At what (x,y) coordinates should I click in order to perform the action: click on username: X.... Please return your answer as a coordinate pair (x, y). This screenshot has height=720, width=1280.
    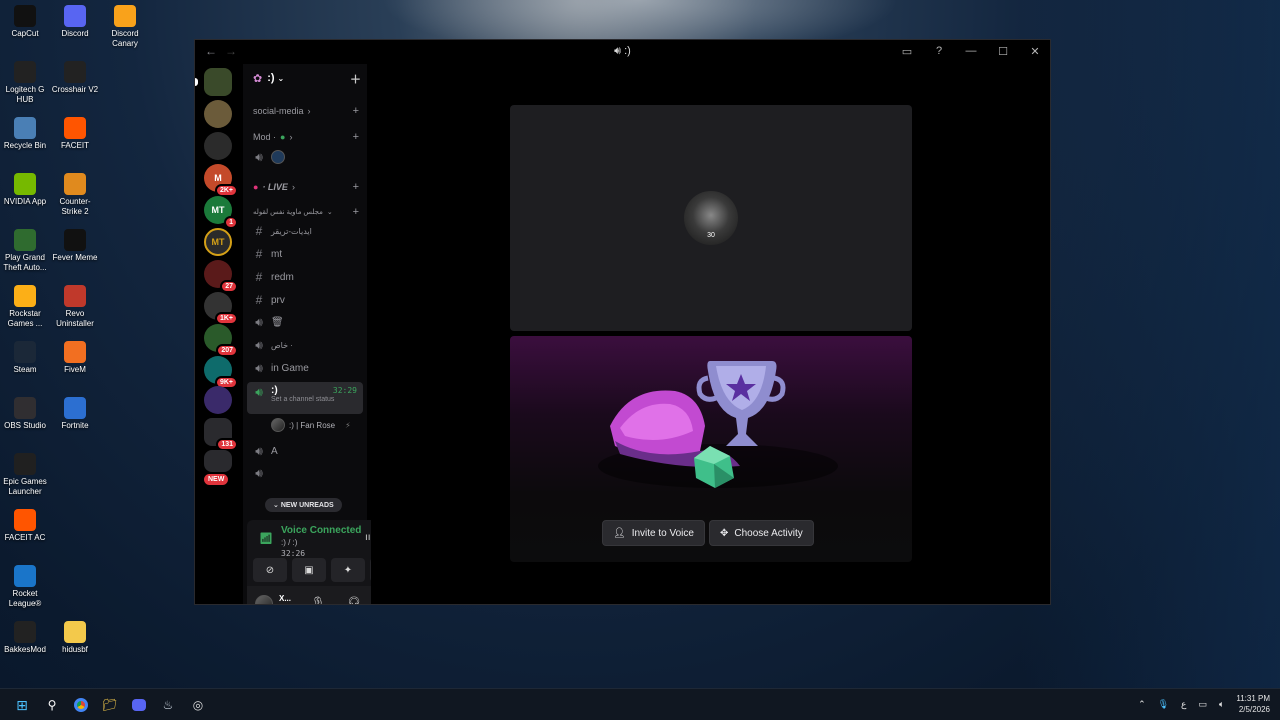
    Looking at the image, I should click on (285, 598).